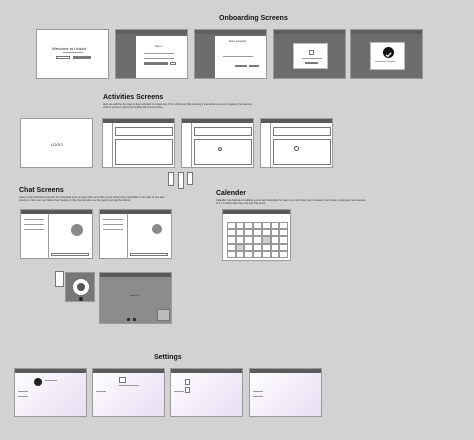 Image resolution: width=474 pixels, height=440 pixels. What do you see at coordinates (386, 54) in the screenshot?
I see `onboarding-frame-verification: Verification Complete` at bounding box center [386, 54].